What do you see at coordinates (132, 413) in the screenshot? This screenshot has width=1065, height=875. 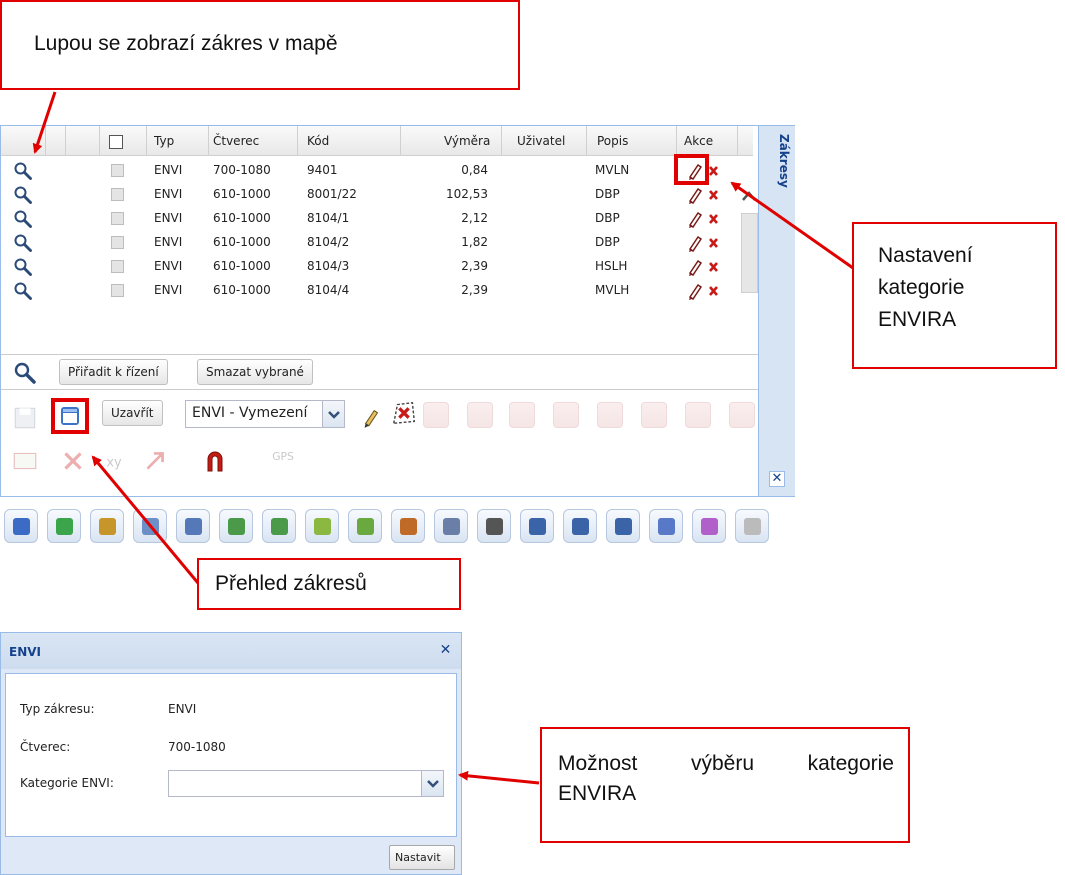 I see `close-edit-button: Uzavřít` at bounding box center [132, 413].